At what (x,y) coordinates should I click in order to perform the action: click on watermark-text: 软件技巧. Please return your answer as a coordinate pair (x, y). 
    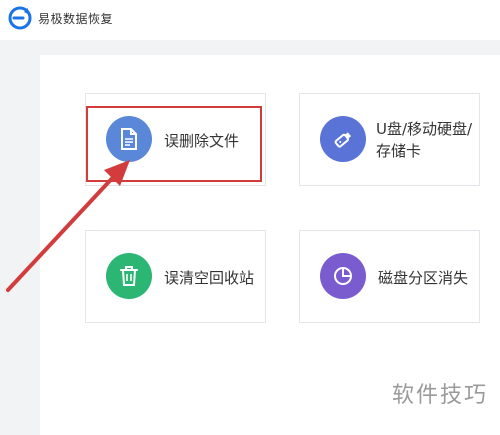
    Looking at the image, I should click on (439, 395).